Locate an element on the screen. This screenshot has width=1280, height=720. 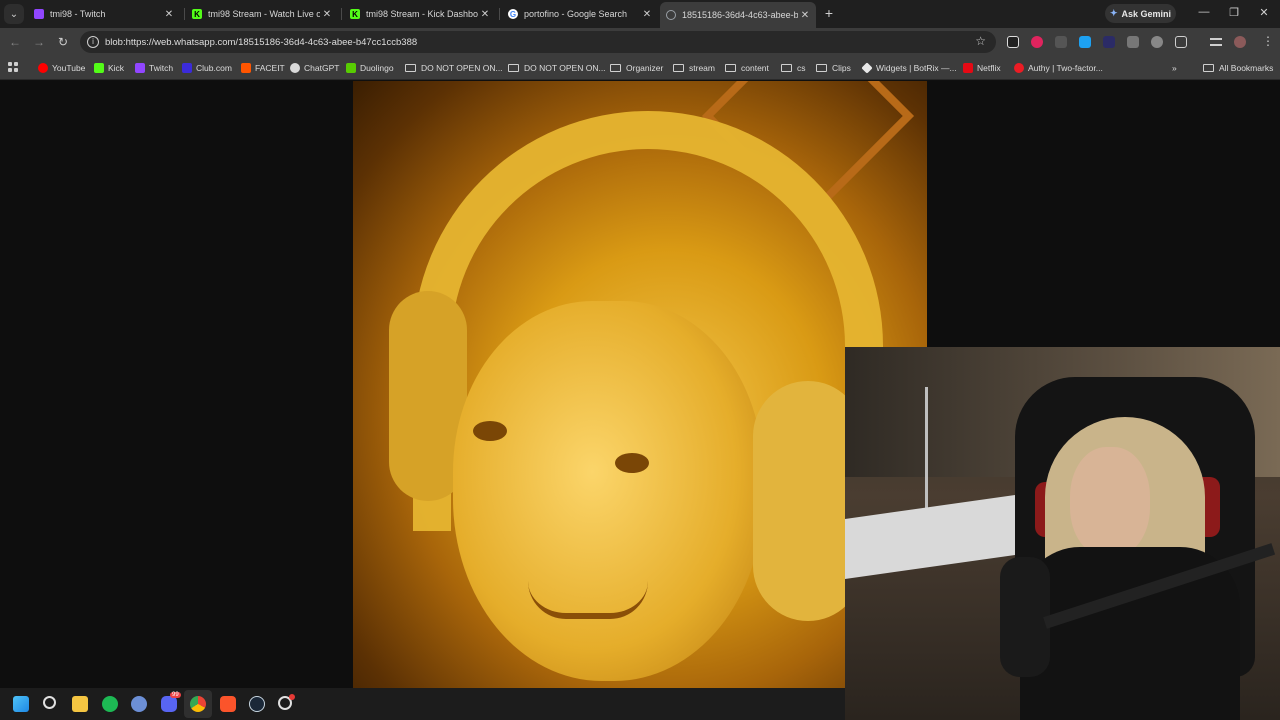
arrow-left-icon: ← is located at coordinates (15, 42).